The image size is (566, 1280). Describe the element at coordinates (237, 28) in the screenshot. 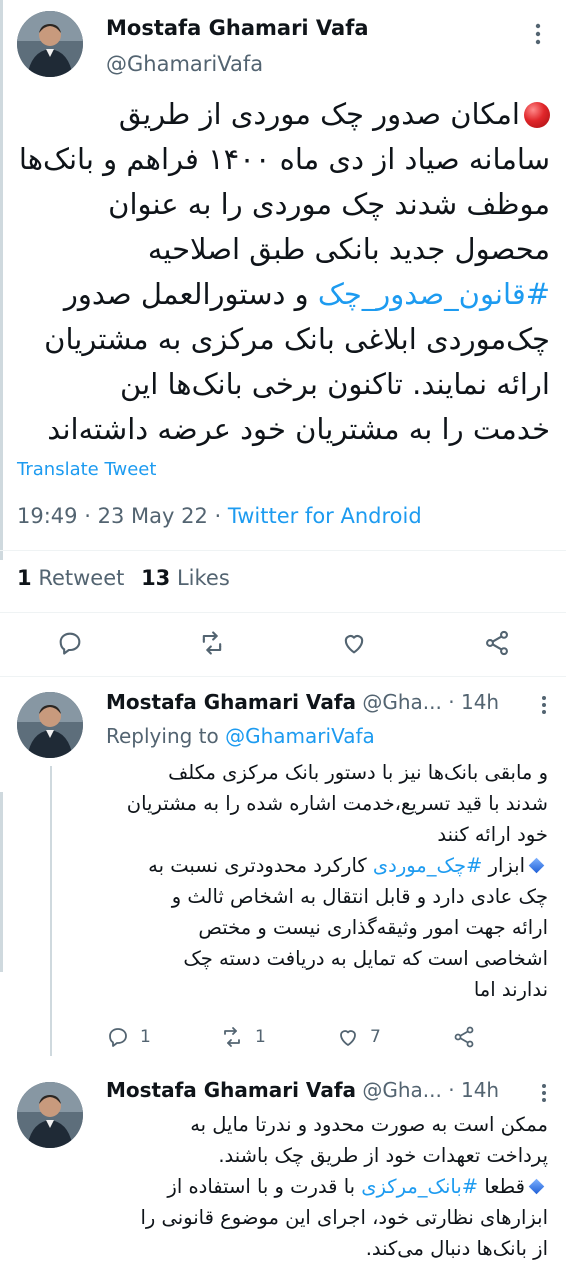

I see `main-author-name: Mostafa Ghamari Vafa` at that location.